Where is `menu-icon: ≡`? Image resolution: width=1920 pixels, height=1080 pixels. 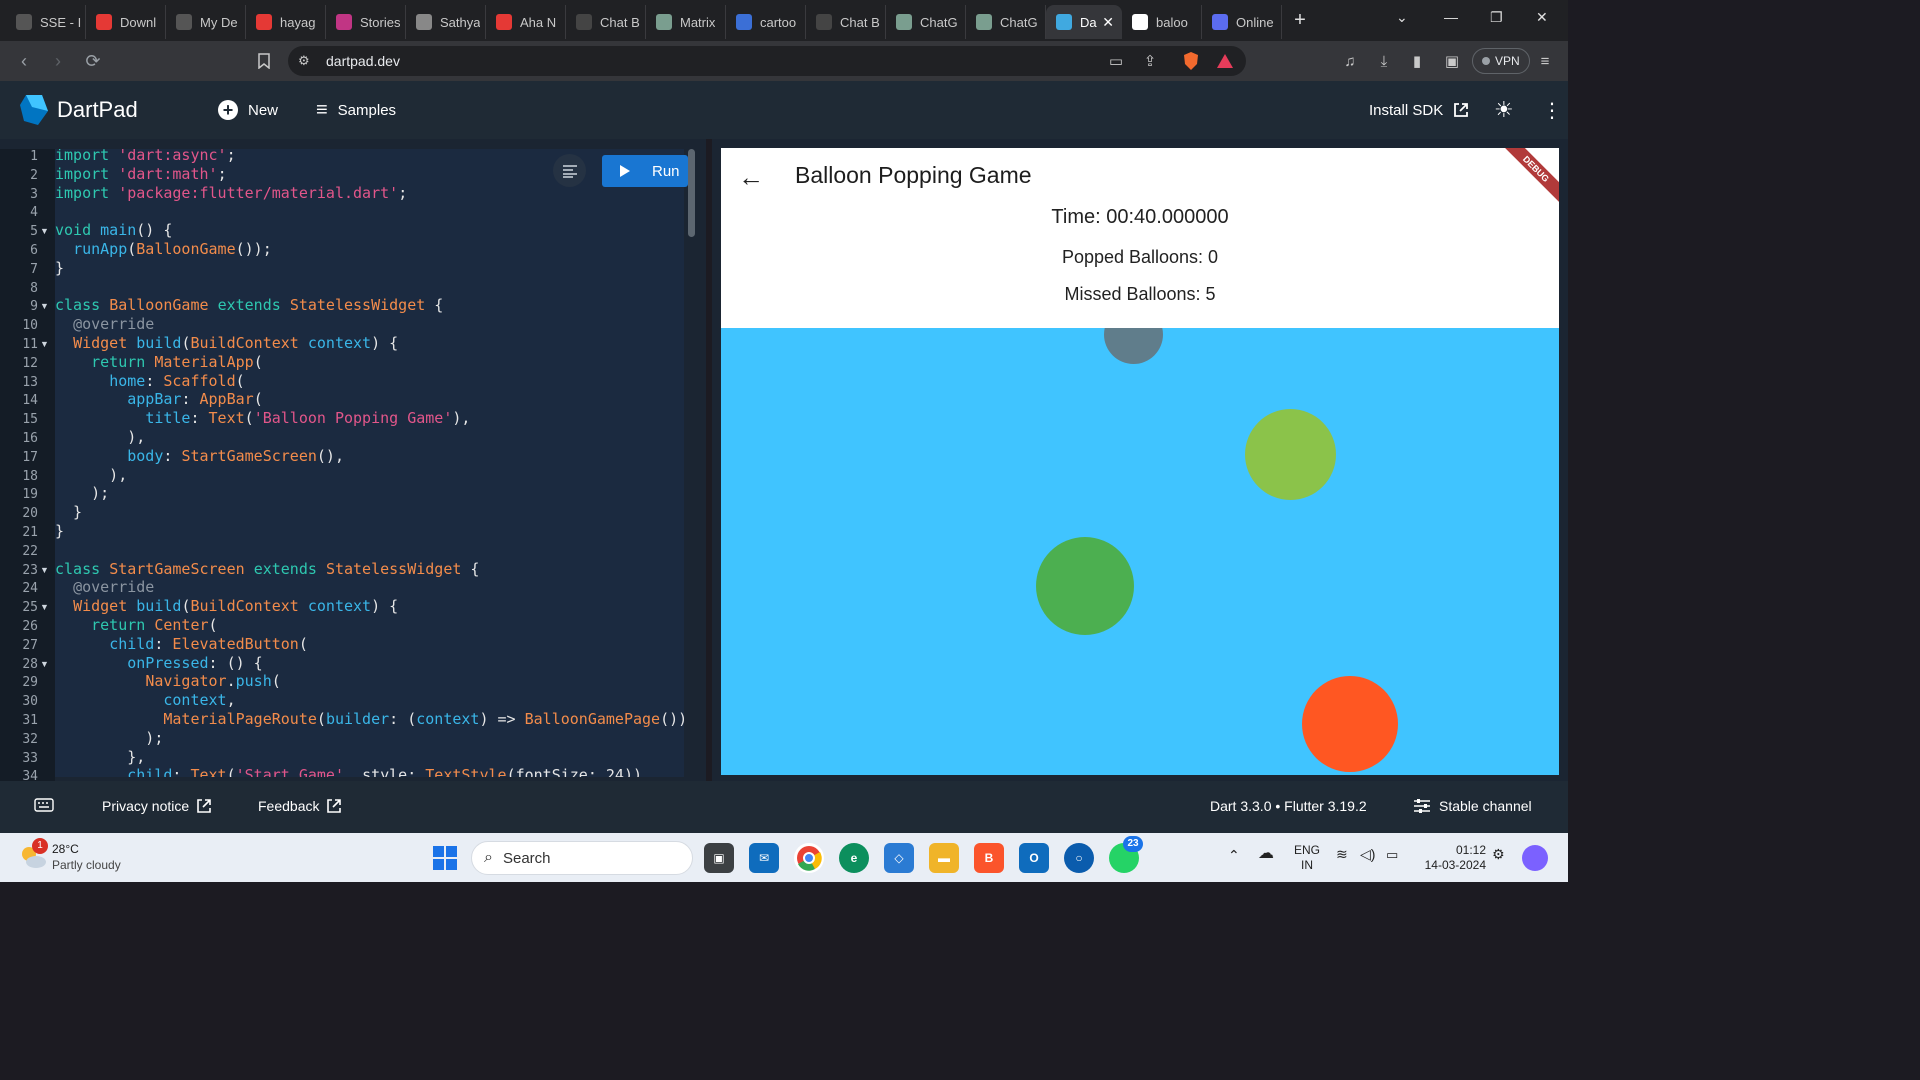 menu-icon: ≡ is located at coordinates (1545, 61).